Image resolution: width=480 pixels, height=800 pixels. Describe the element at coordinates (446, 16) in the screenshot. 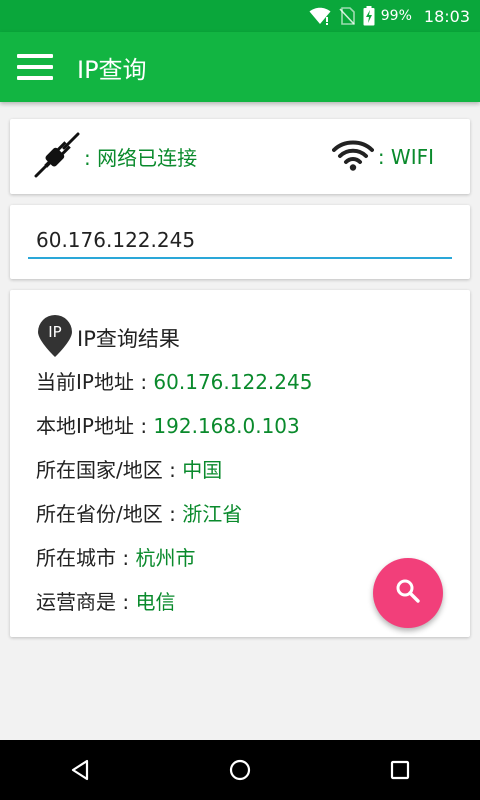

I see `clock: 18:03` at that location.